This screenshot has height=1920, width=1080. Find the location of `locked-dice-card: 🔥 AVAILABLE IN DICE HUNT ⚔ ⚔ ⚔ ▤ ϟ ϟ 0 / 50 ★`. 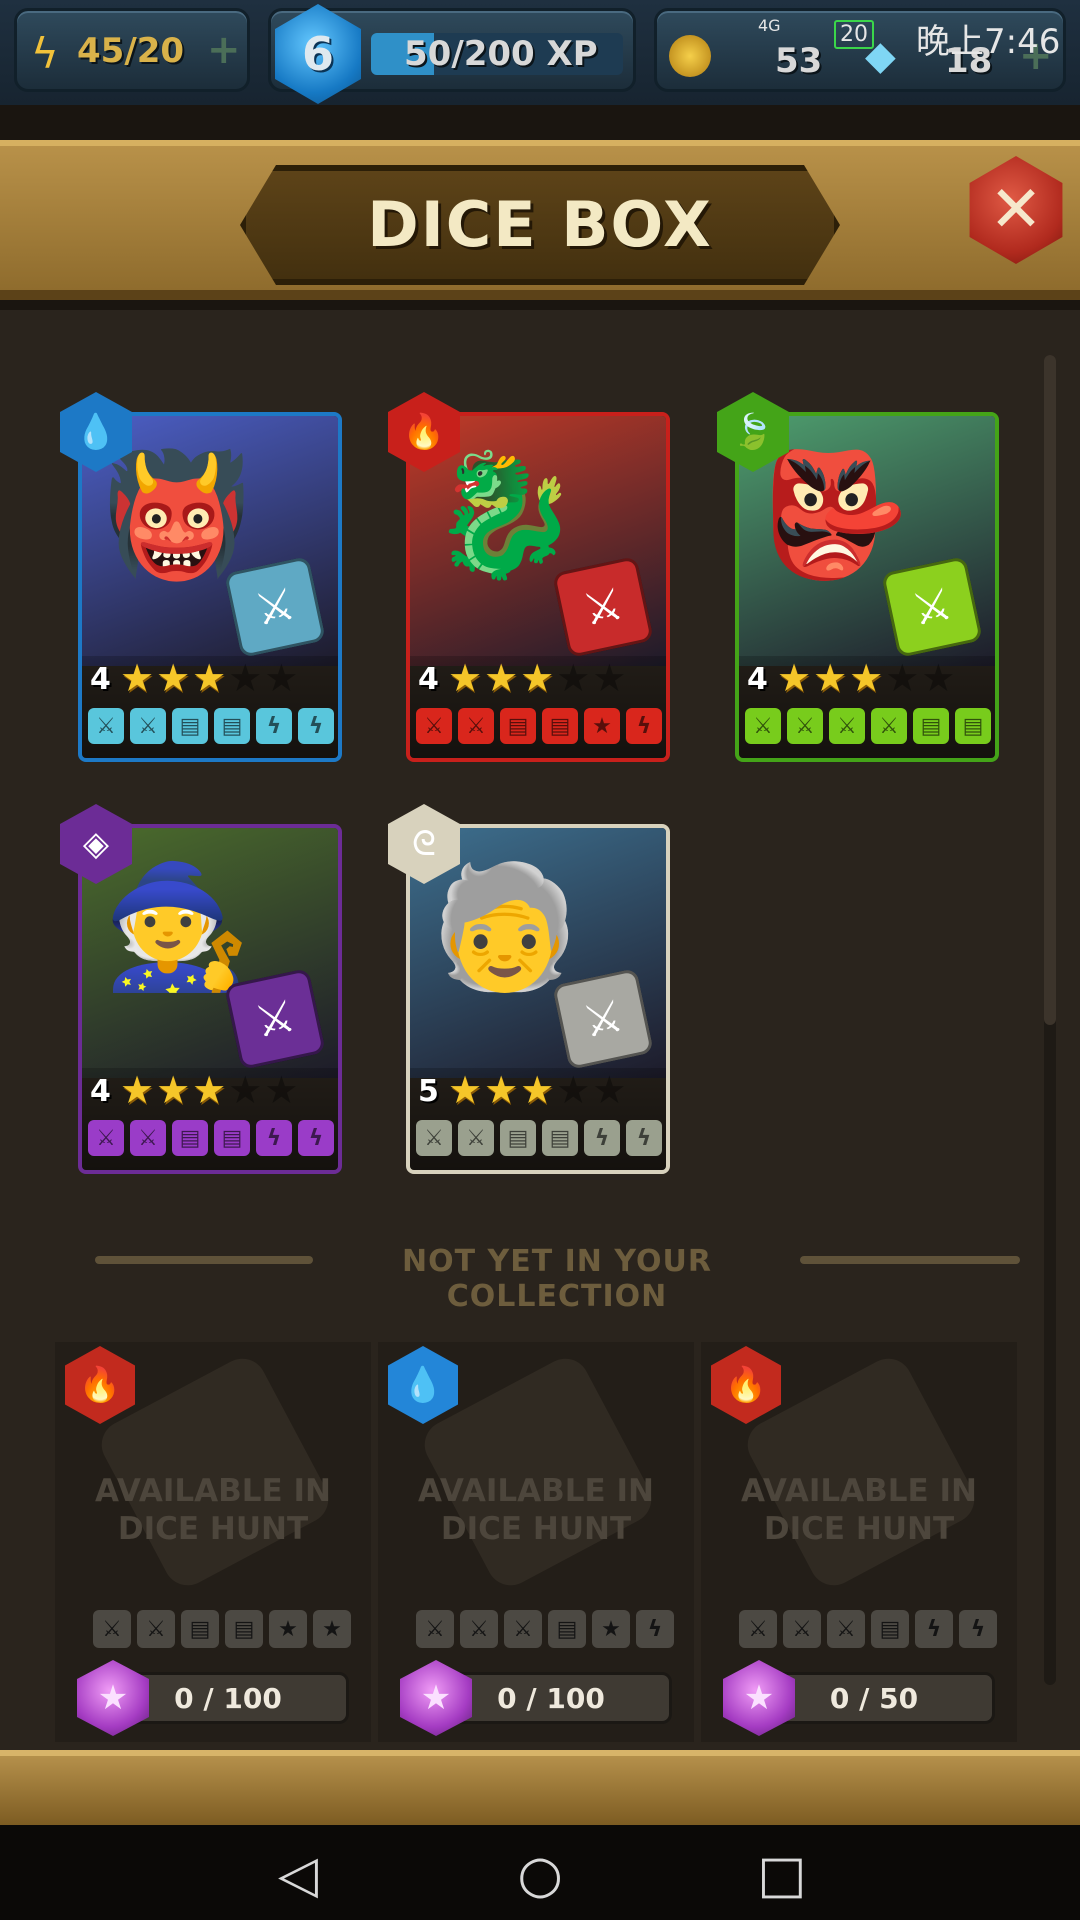

locked-dice-card: 🔥 AVAILABLE IN DICE HUNT ⚔ ⚔ ⚔ ▤ ϟ ϟ 0 / 50 ★ is located at coordinates (859, 1542).